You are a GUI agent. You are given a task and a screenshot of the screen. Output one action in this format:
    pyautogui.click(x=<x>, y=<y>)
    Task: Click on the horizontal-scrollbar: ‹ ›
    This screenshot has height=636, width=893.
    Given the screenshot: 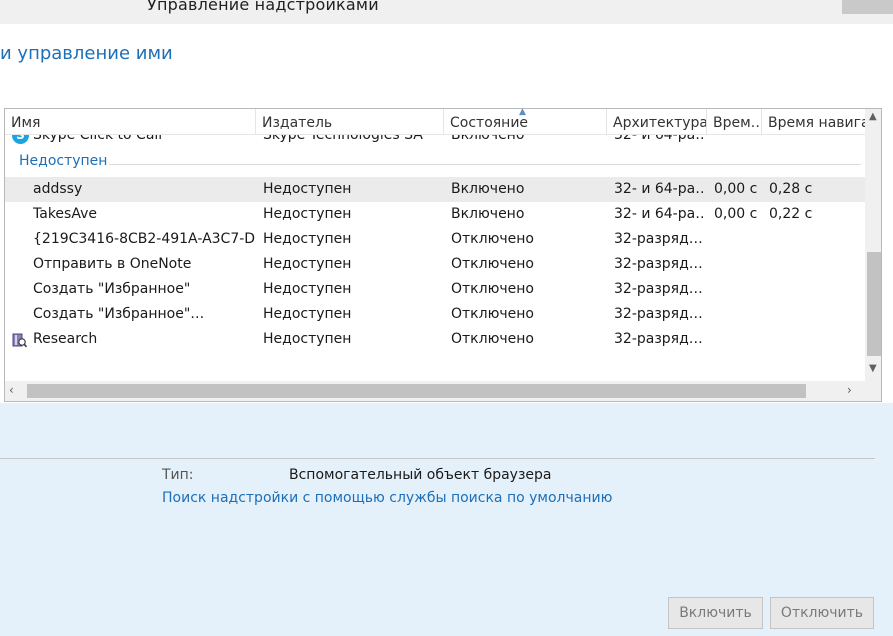 What is the action you would take?
    pyautogui.click(x=435, y=391)
    